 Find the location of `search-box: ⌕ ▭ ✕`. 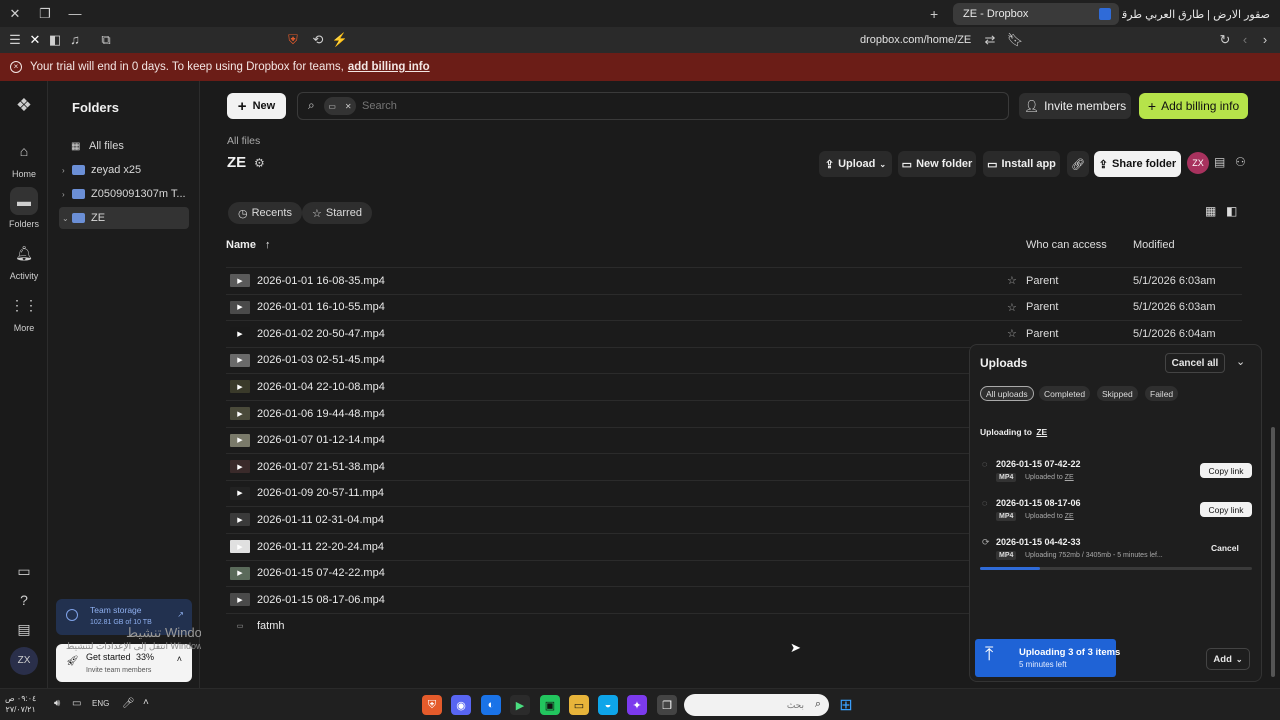

search-box: ⌕ ▭ ✕ is located at coordinates (653, 106).